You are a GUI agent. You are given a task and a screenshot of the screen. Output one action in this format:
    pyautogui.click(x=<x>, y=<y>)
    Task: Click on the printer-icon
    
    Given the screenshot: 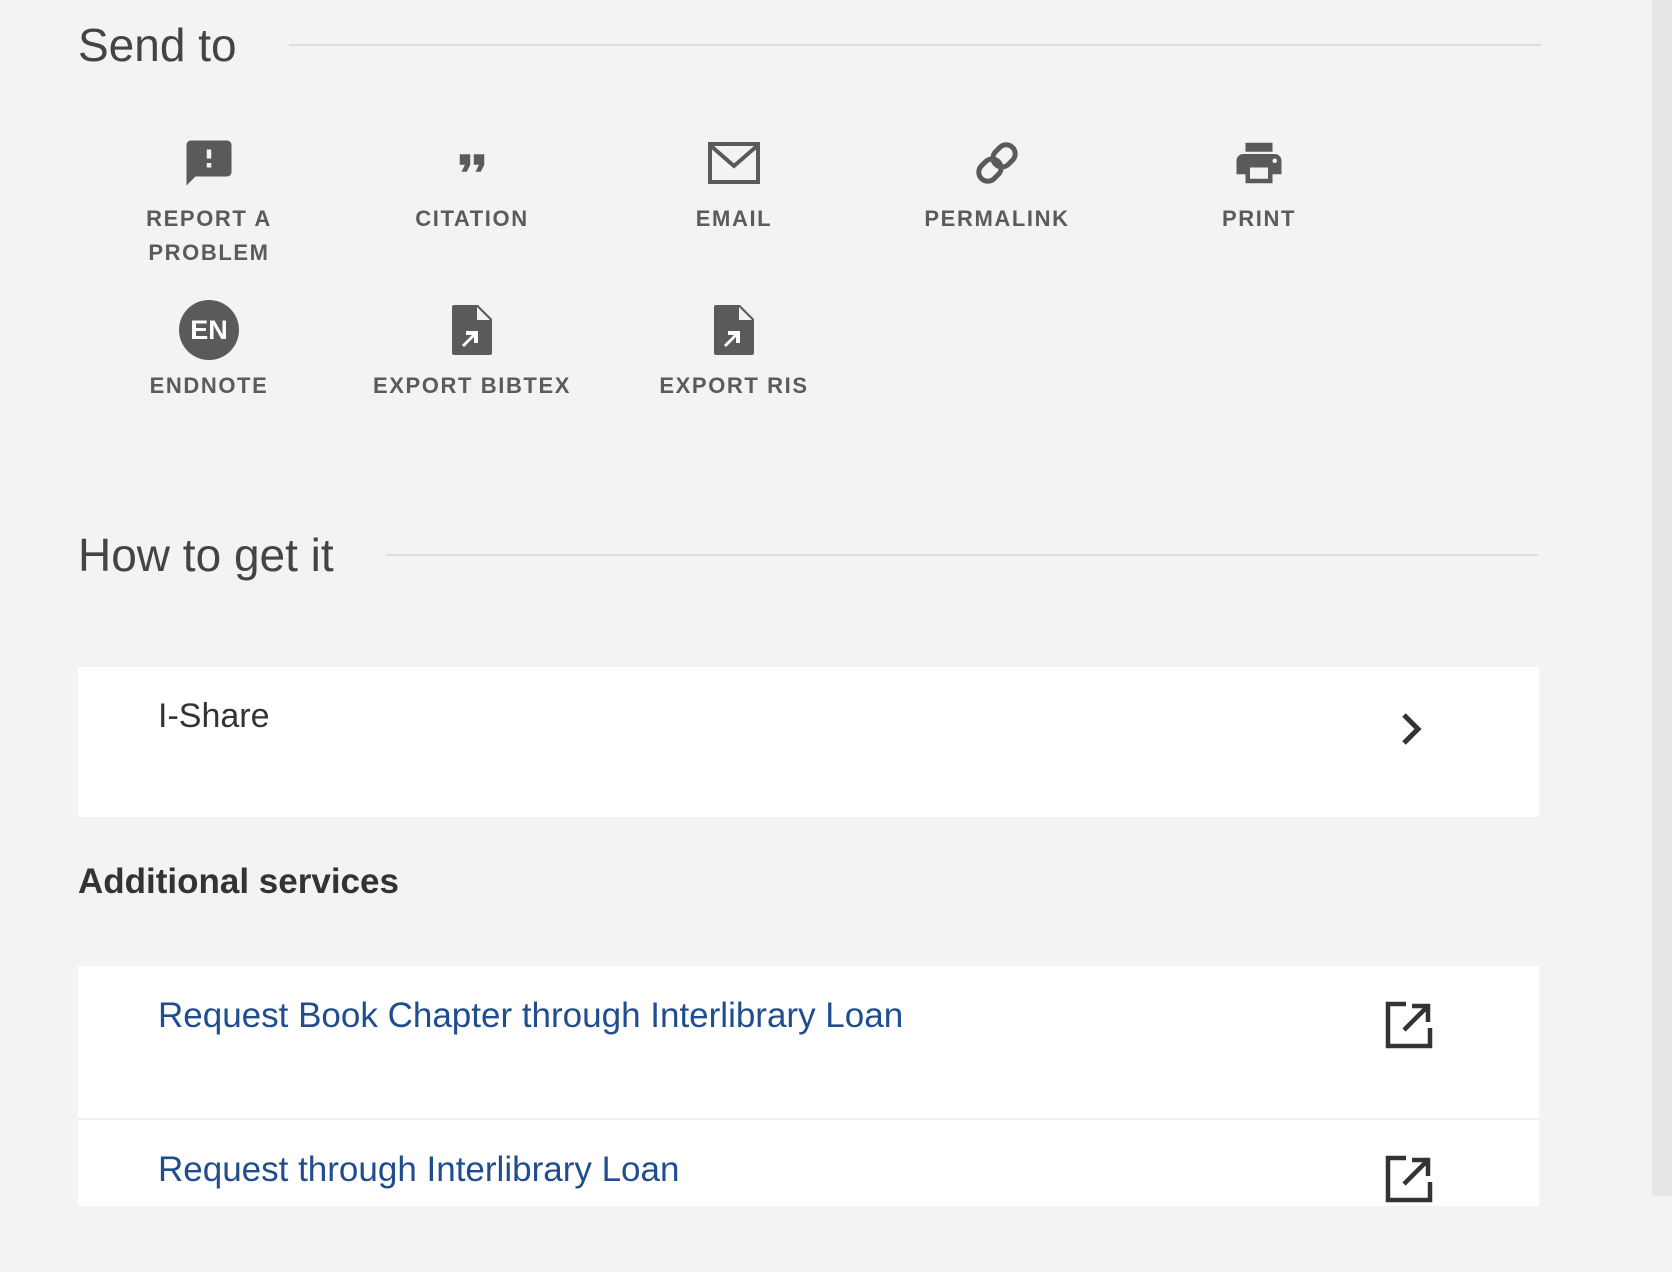 What is the action you would take?
    pyautogui.click(x=1259, y=163)
    